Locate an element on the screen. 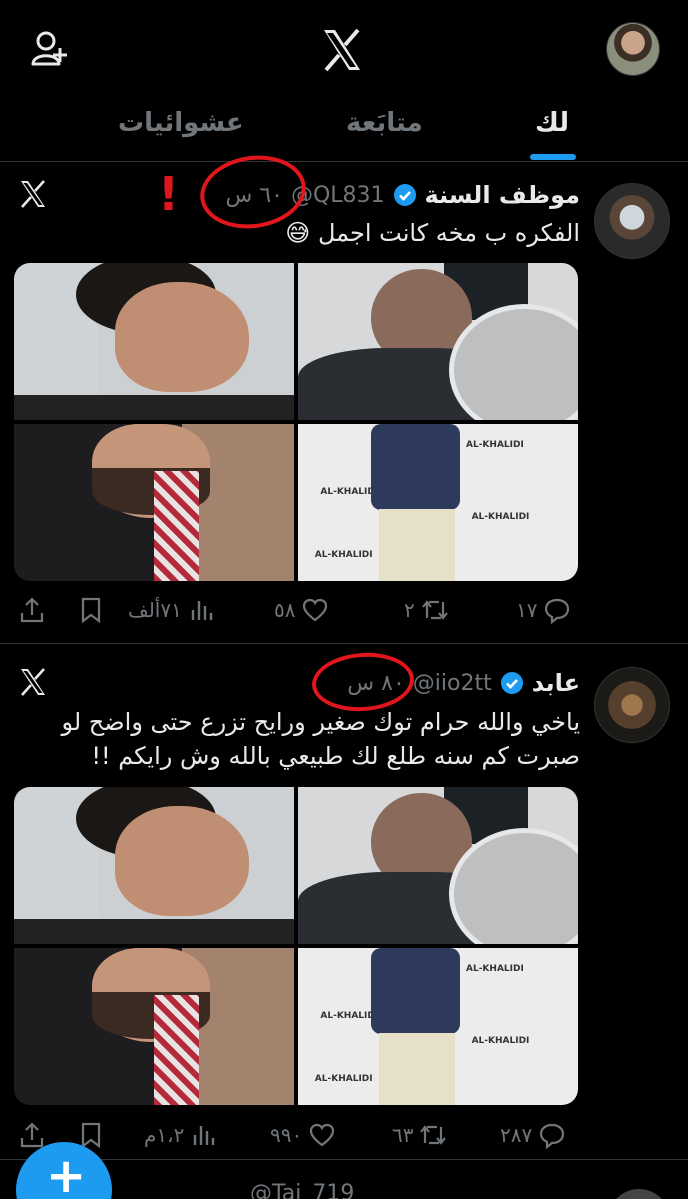 This screenshot has height=1199, width=688. x-logo-icon is located at coordinates (342, 50).